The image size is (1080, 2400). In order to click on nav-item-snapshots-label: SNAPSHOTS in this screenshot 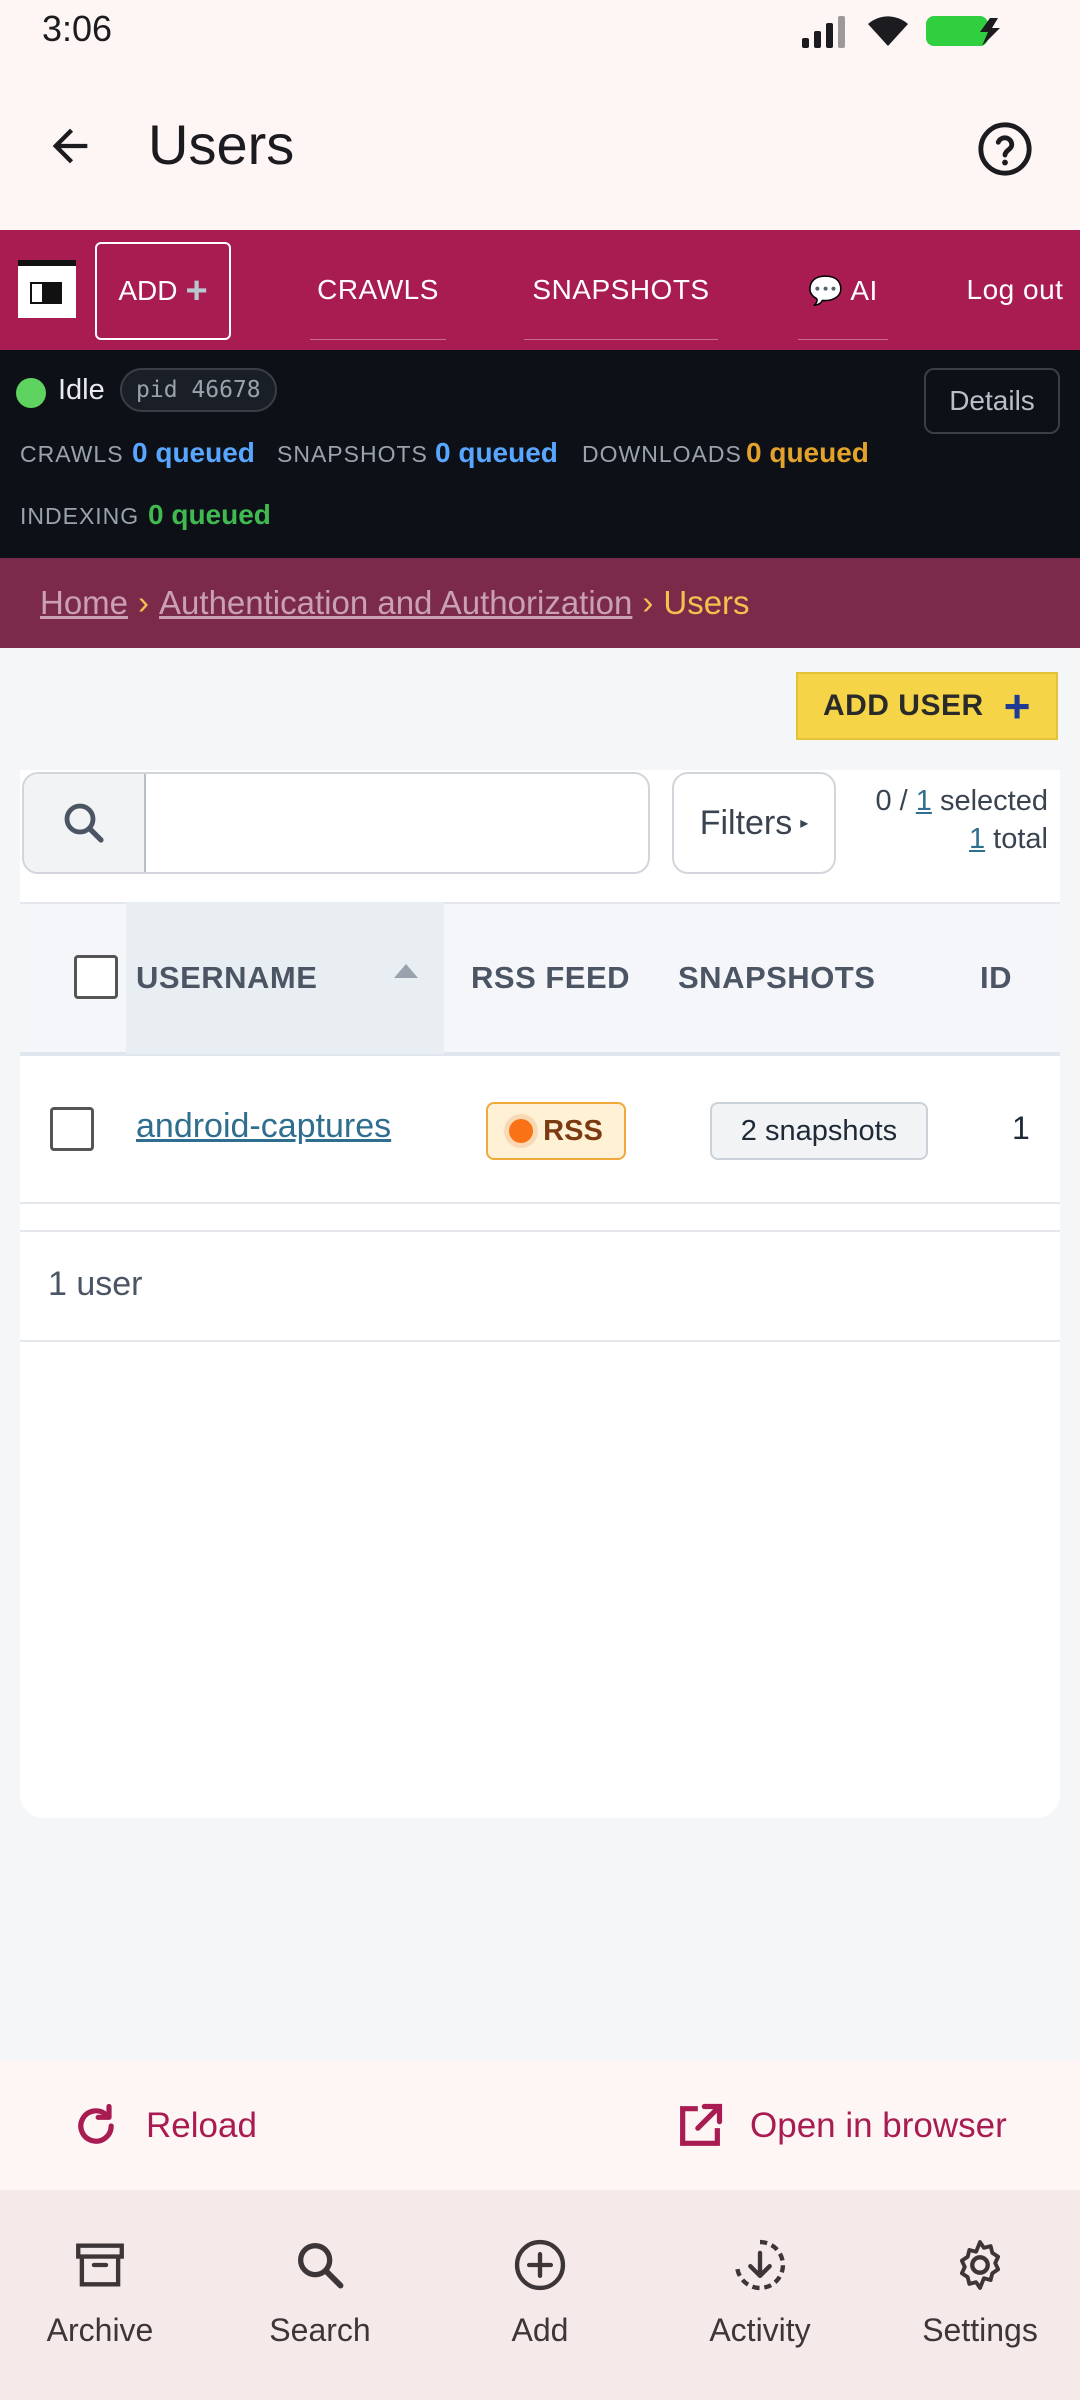, I will do `click(621, 289)`.